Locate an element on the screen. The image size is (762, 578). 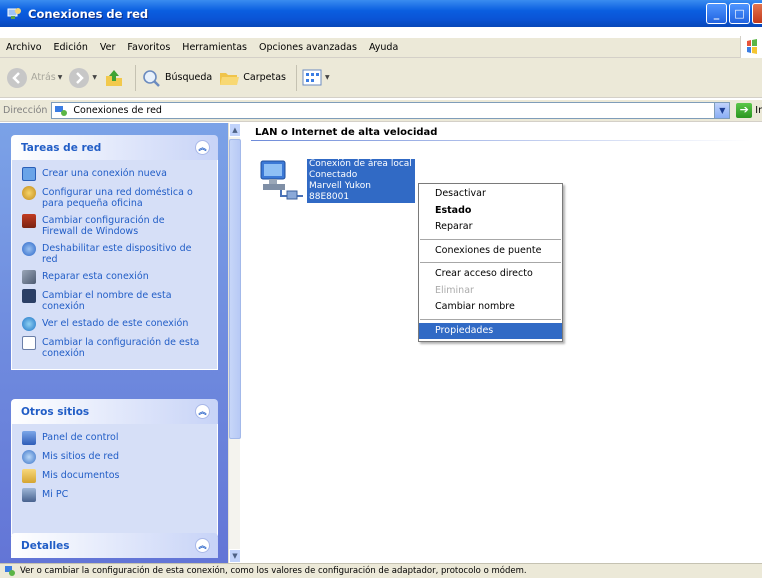
place-control-panel: Panel de control is located at coordinates (114, 438).